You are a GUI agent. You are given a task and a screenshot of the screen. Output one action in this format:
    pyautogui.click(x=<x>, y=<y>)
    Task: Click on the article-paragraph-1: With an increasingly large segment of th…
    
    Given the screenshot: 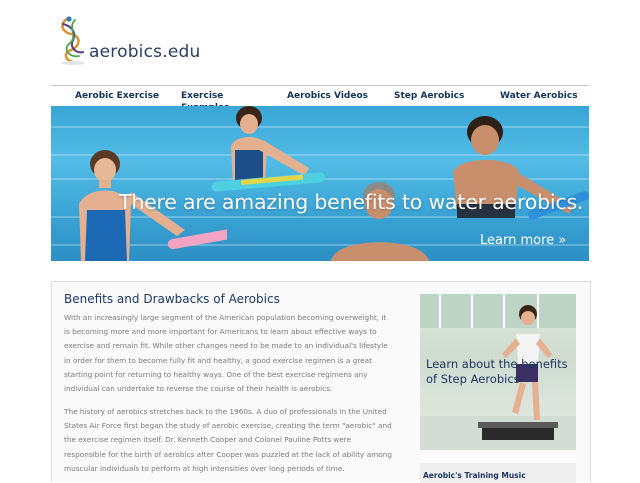 What is the action you would take?
    pyautogui.click(x=226, y=353)
    